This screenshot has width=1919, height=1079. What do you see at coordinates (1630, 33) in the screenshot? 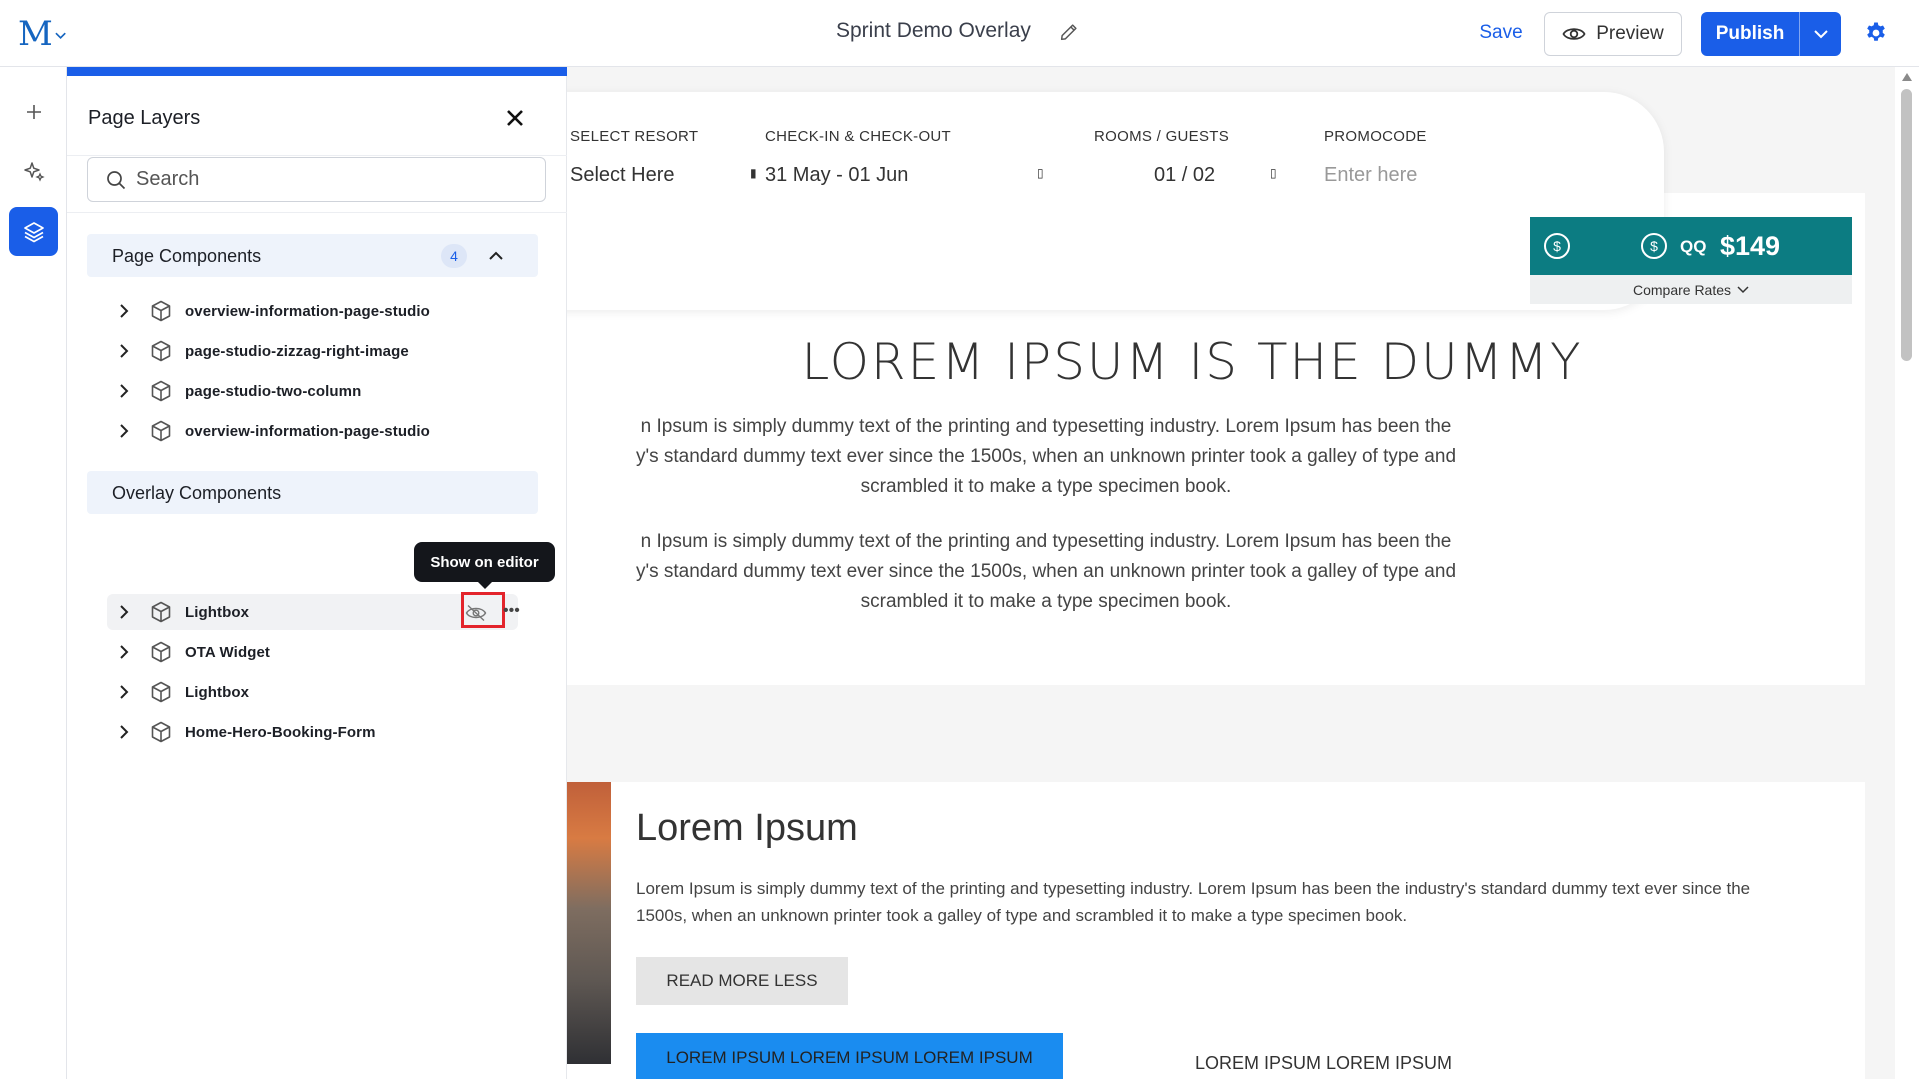
I see `preview-label: Preview` at bounding box center [1630, 33].